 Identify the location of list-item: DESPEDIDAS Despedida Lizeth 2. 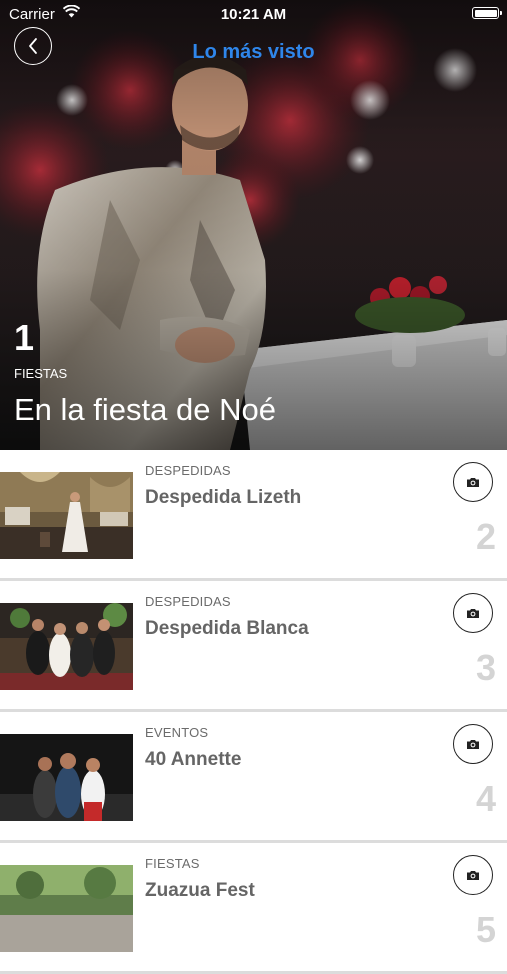
(253, 515).